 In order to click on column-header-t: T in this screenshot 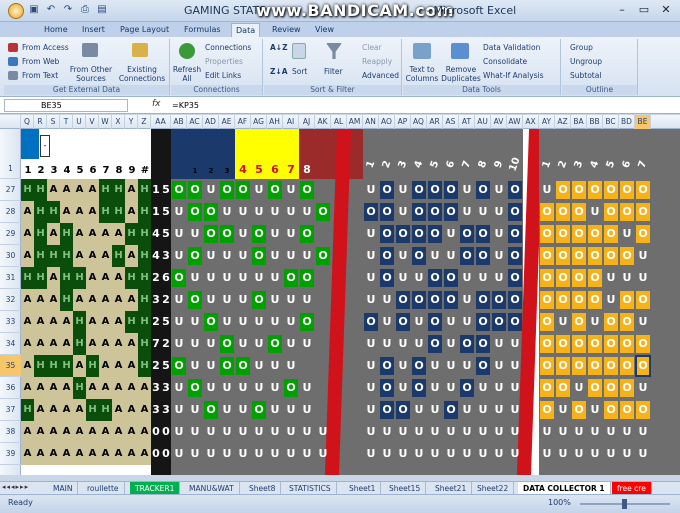, I will do `click(66, 122)`.